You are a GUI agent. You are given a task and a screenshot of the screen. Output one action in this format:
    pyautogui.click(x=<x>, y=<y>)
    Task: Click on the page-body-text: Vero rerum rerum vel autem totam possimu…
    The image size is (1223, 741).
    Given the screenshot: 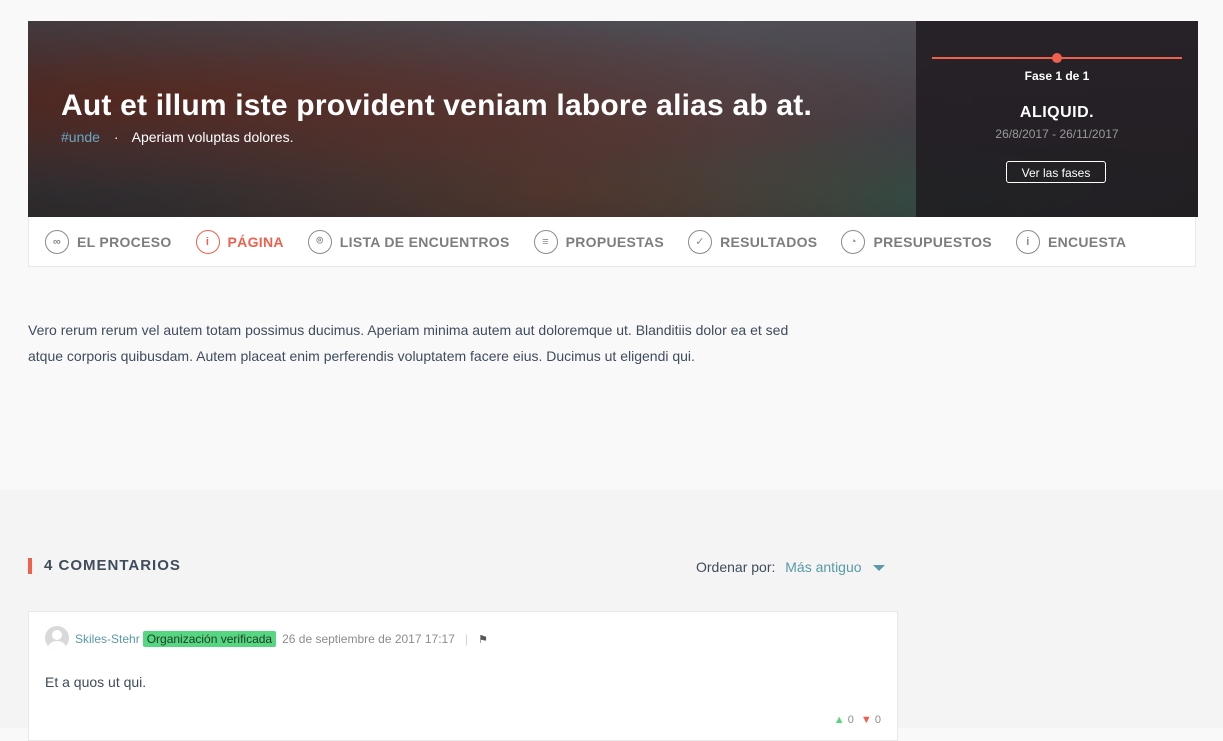 What is the action you would take?
    pyautogui.click(x=408, y=343)
    